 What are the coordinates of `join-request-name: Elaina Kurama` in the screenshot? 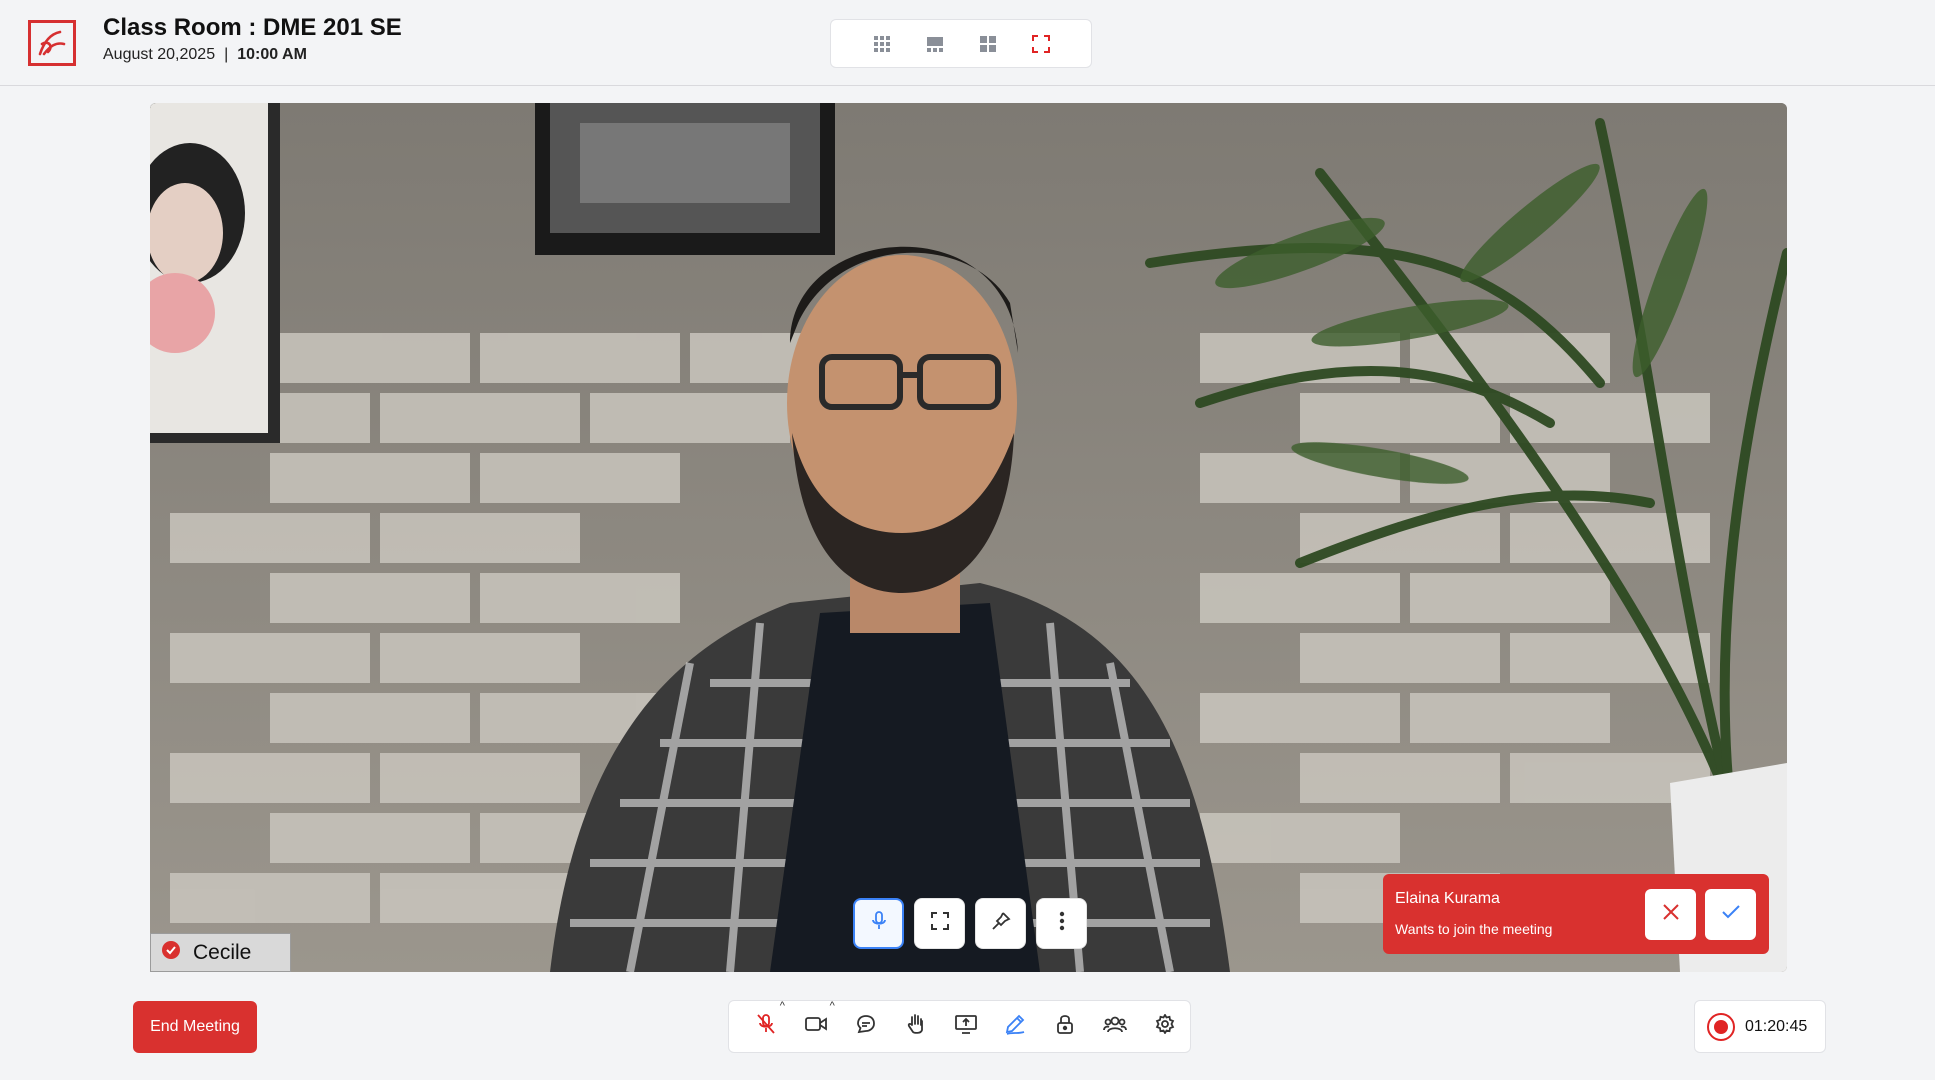 It's located at (1447, 898).